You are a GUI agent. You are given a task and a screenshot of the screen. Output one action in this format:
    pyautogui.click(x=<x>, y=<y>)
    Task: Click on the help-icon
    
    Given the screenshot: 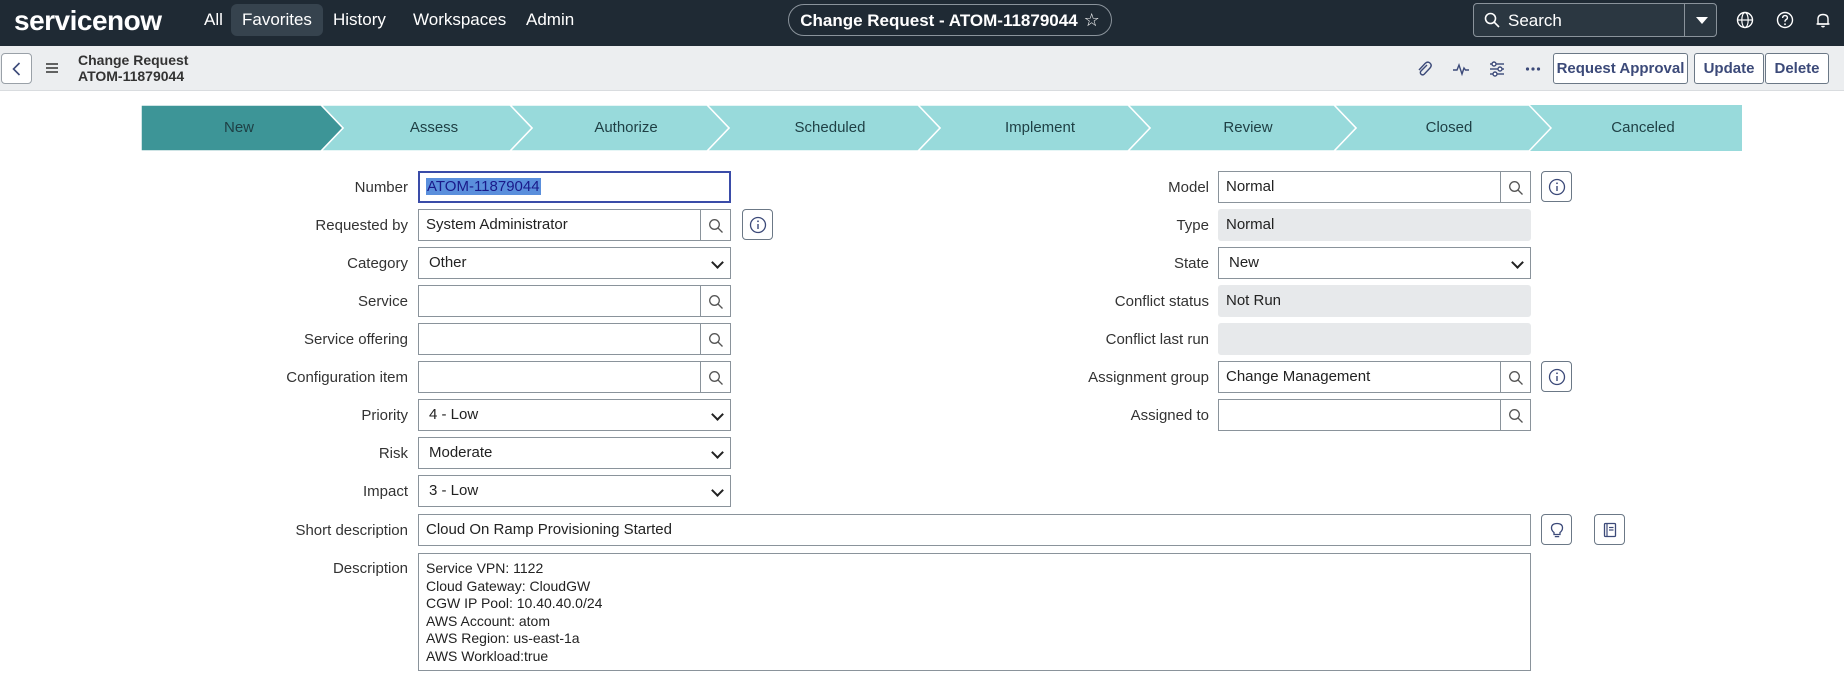 What is the action you would take?
    pyautogui.click(x=1785, y=20)
    